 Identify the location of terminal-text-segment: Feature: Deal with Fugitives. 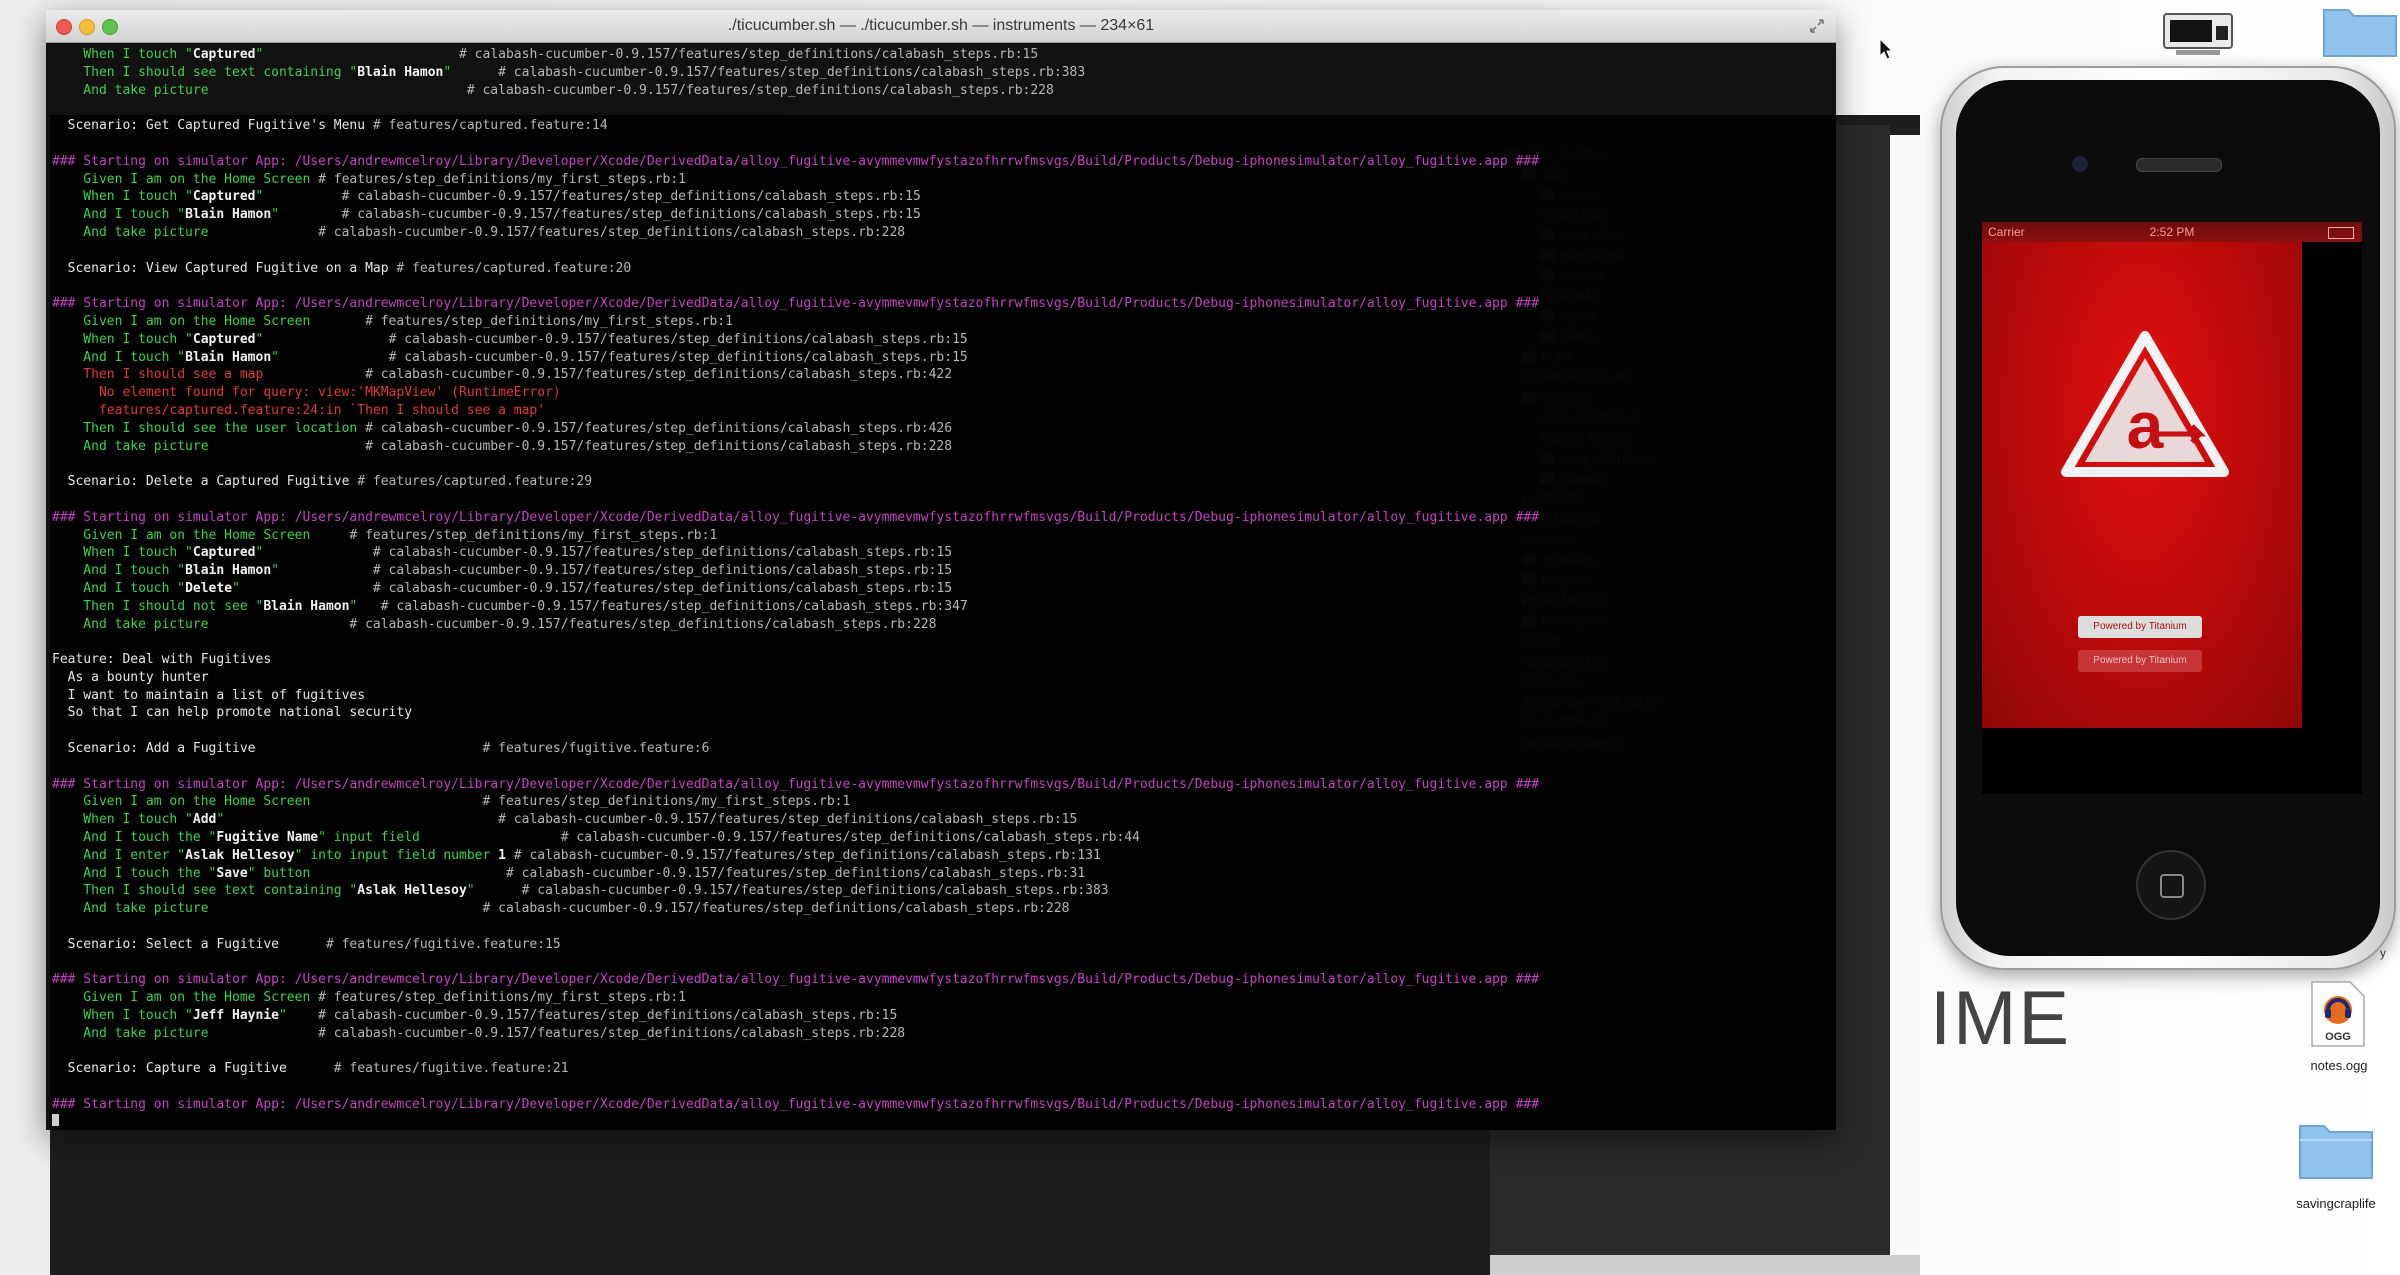
(162, 660).